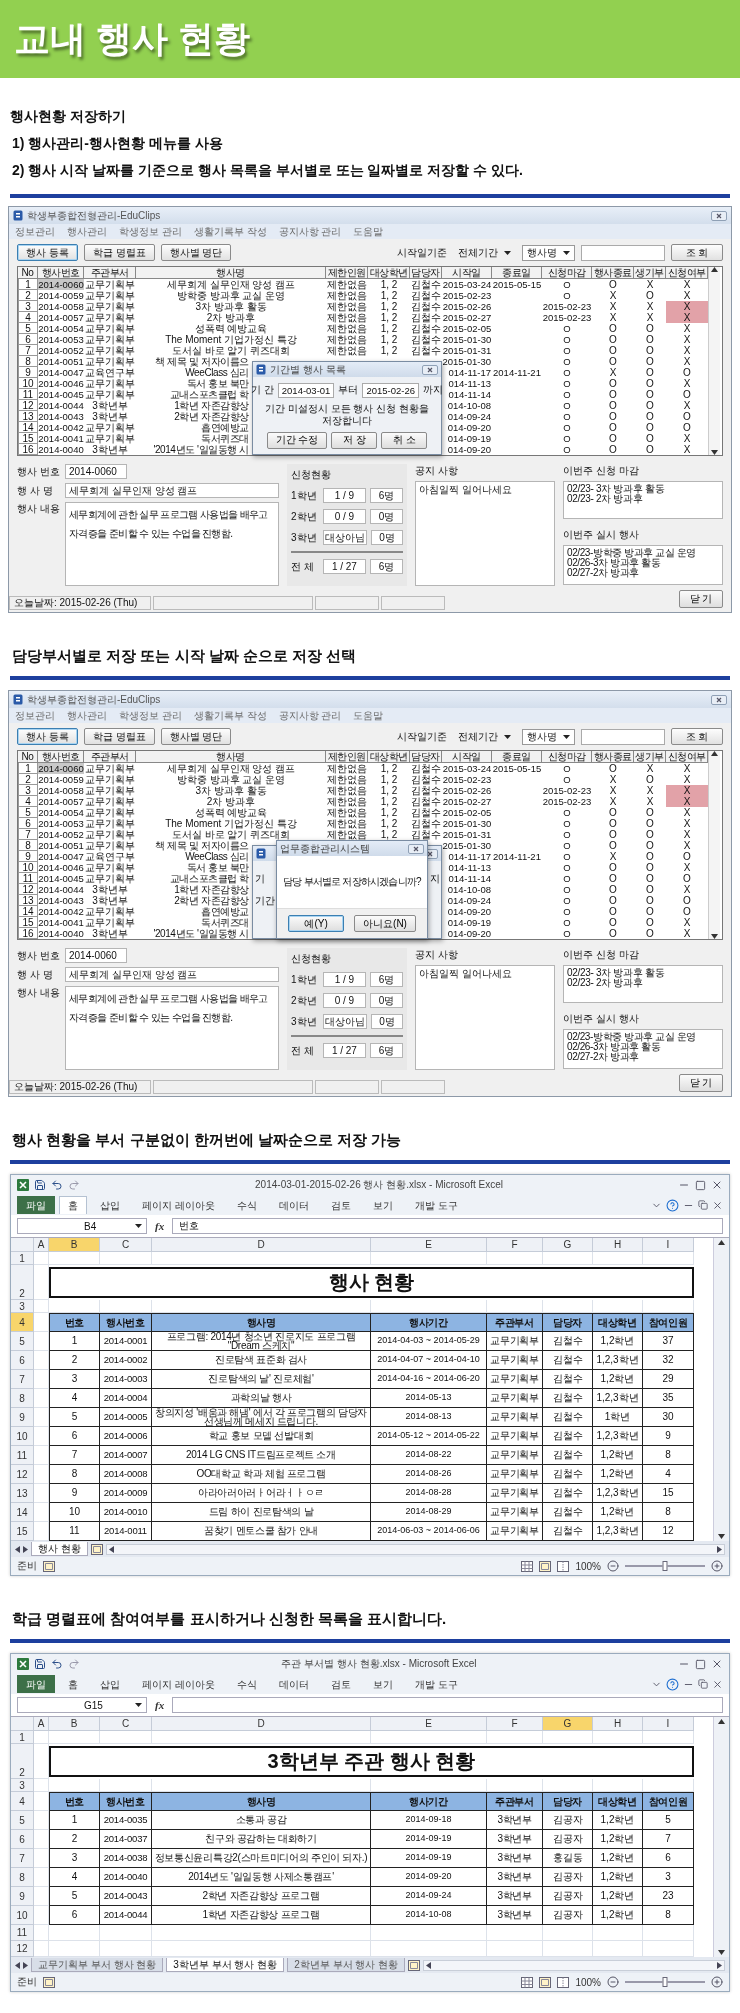 The height and width of the screenshot is (2013, 740). Describe the element at coordinates (414, 1965) in the screenshot. I see `new-sheet-icon` at that location.